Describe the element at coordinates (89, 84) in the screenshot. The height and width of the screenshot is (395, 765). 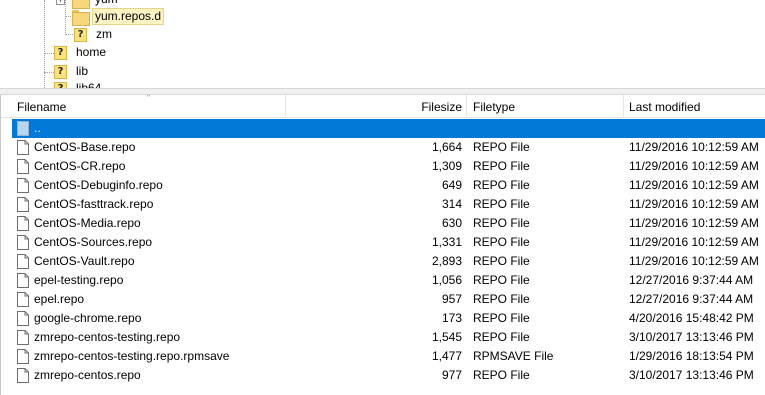
I see `tree-item-label: lib64` at that location.